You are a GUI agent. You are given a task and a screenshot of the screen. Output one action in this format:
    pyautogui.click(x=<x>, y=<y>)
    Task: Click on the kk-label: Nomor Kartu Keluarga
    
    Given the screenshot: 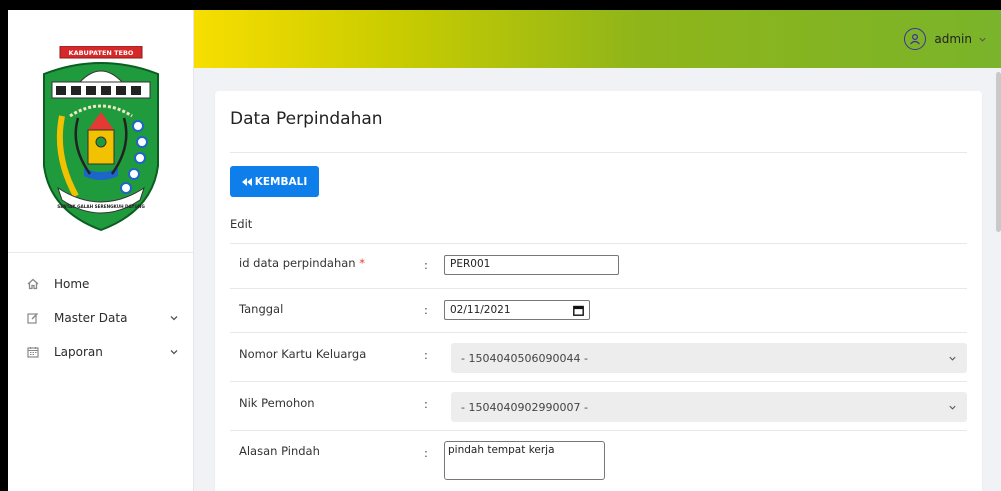 What is the action you would take?
    pyautogui.click(x=303, y=354)
    